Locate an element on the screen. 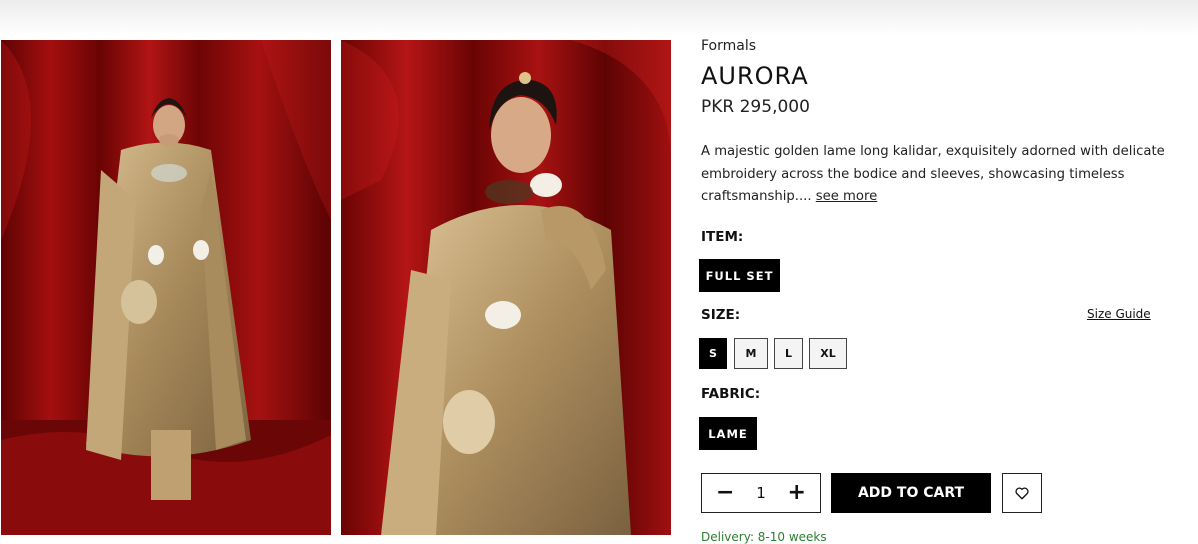  product-price: PKR 295,000 is located at coordinates (755, 107).